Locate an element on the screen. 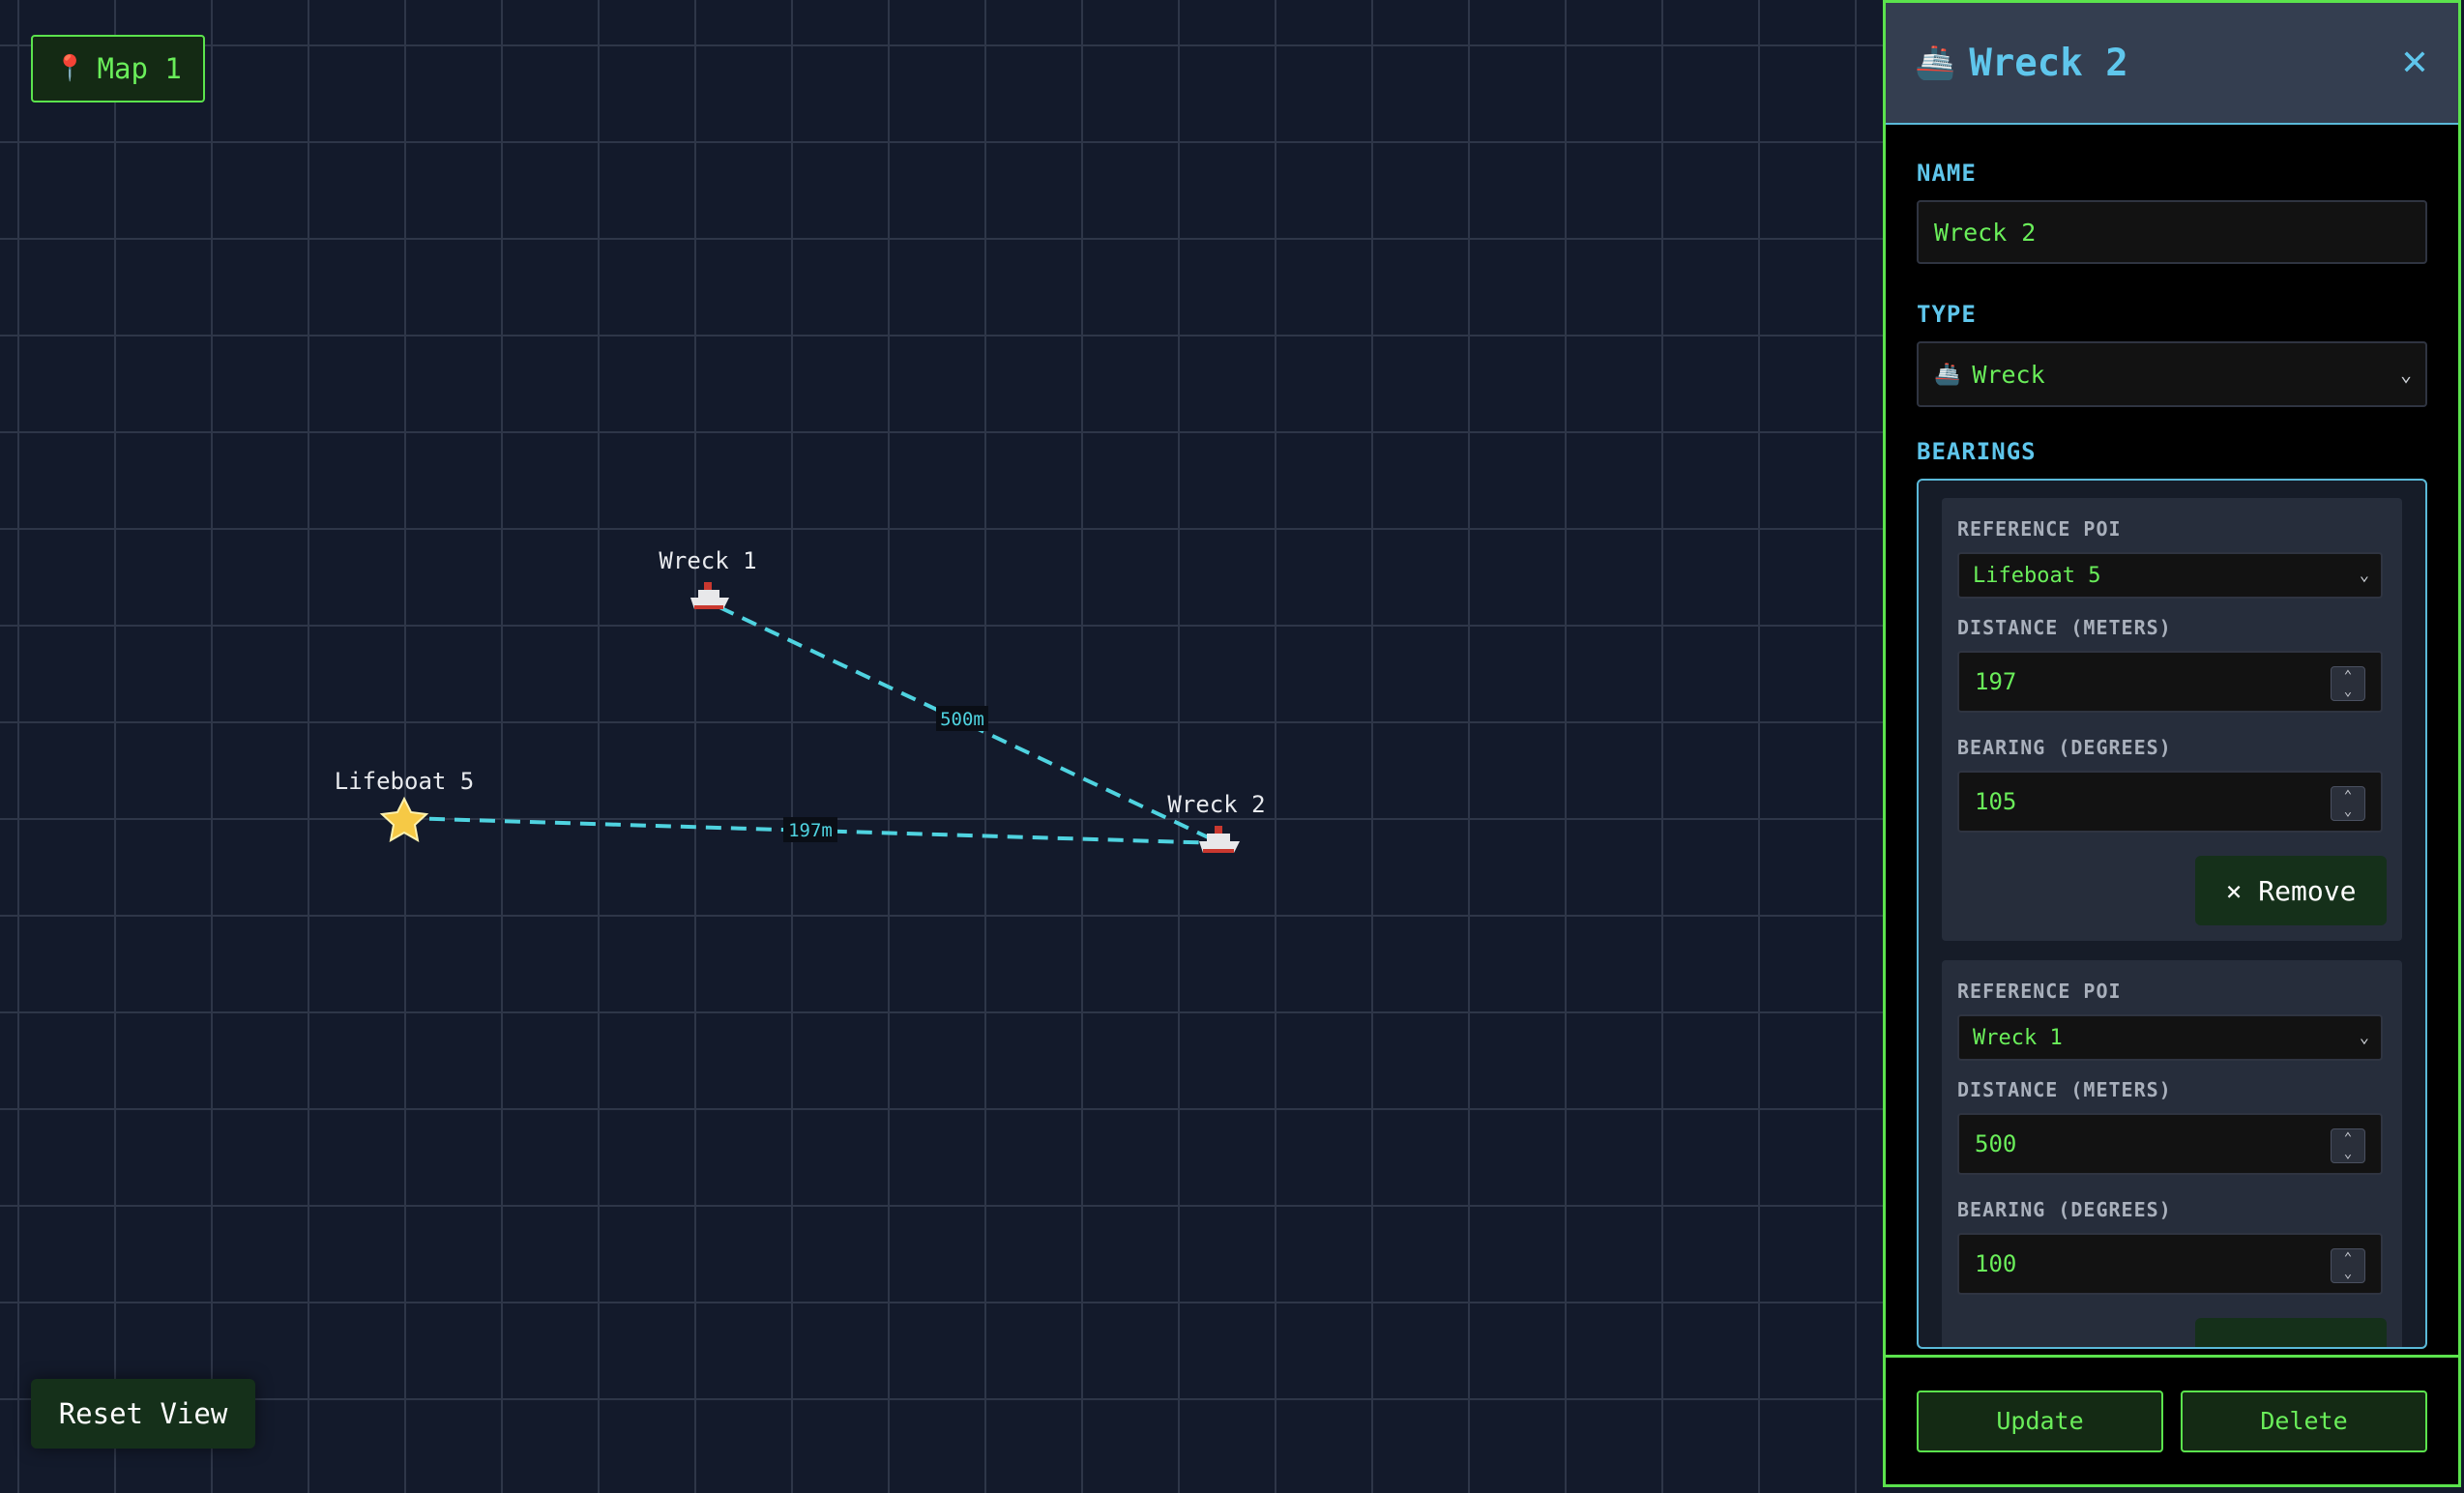 This screenshot has height=1493, width=2464. poi-wreck-2: Wreck 2 is located at coordinates (1216, 822).